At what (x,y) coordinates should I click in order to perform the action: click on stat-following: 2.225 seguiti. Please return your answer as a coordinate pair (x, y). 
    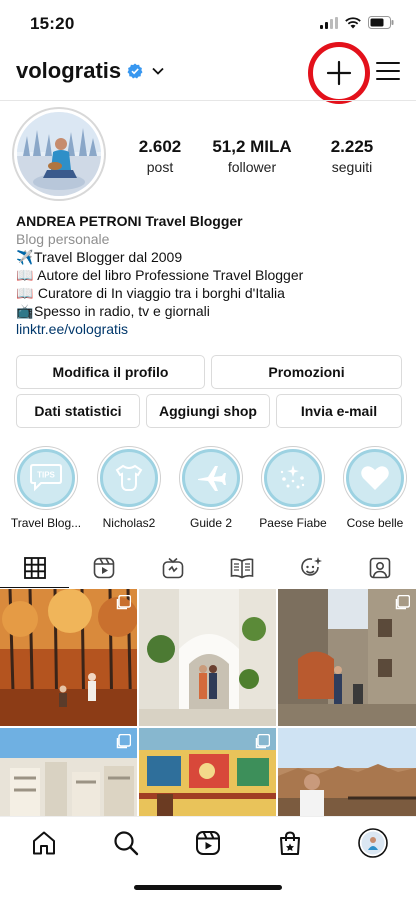
    Looking at the image, I should click on (352, 156).